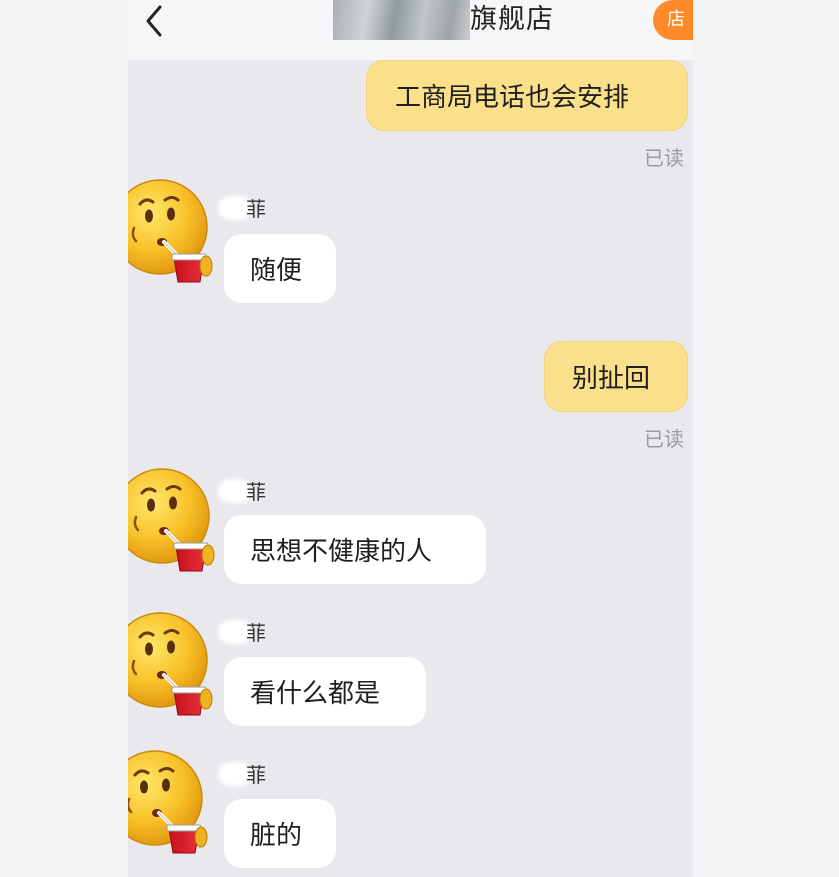 Image resolution: width=839 pixels, height=877 pixels. What do you see at coordinates (401, 20) in the screenshot?
I see `shop-logo-image` at bounding box center [401, 20].